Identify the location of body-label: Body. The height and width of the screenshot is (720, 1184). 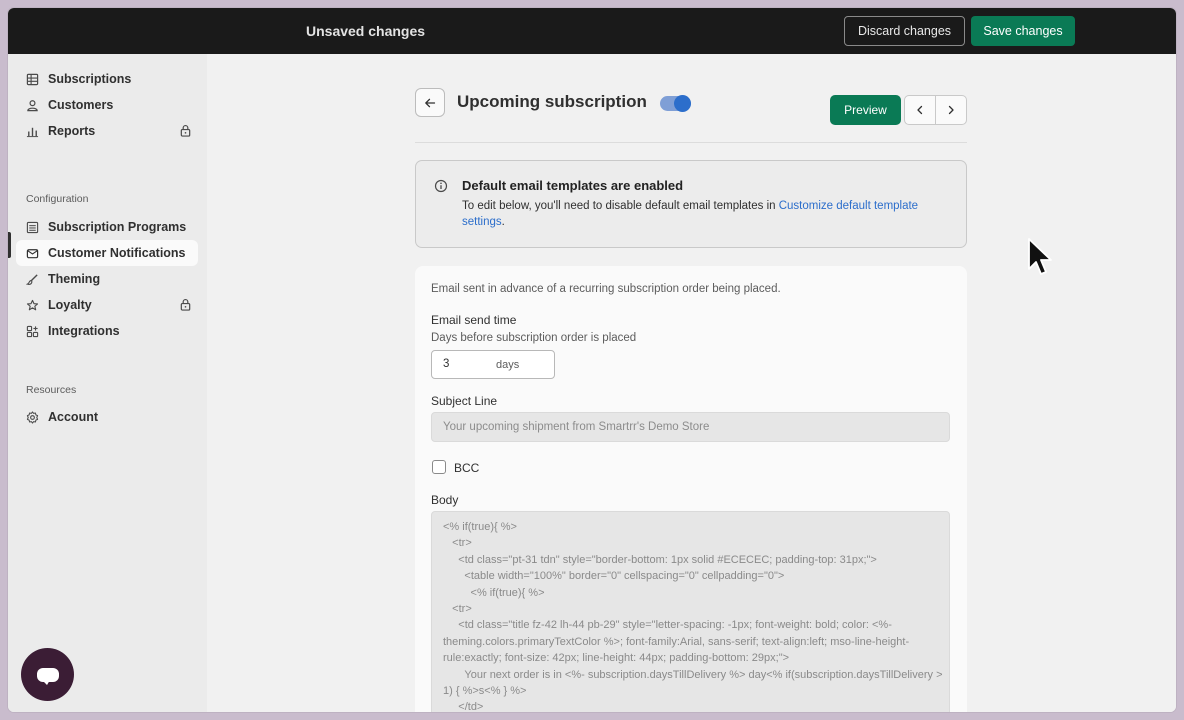
(445, 500).